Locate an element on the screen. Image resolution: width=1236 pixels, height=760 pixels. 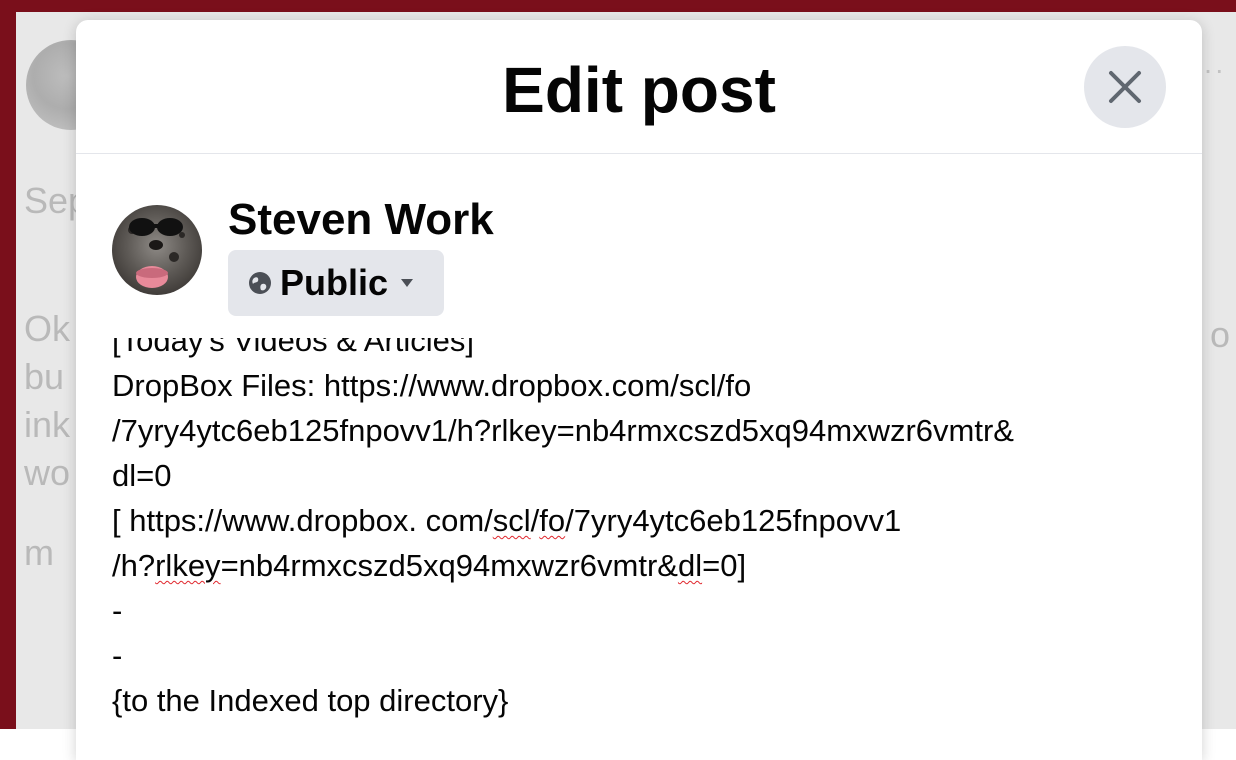
text-segment: /h? is located at coordinates (134, 565).